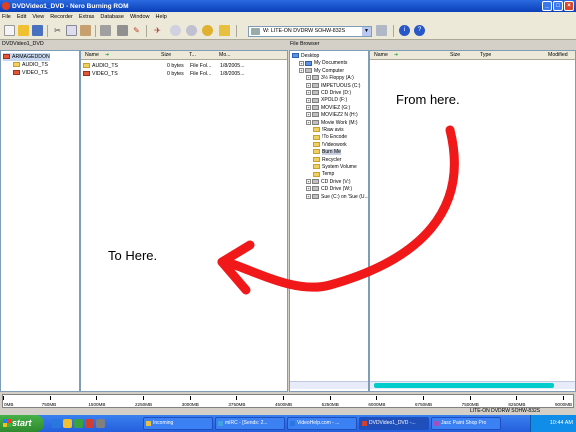 The image size is (576, 432). What do you see at coordinates (133, 255) in the screenshot?
I see `annotation-to: To Here.` at bounding box center [133, 255].